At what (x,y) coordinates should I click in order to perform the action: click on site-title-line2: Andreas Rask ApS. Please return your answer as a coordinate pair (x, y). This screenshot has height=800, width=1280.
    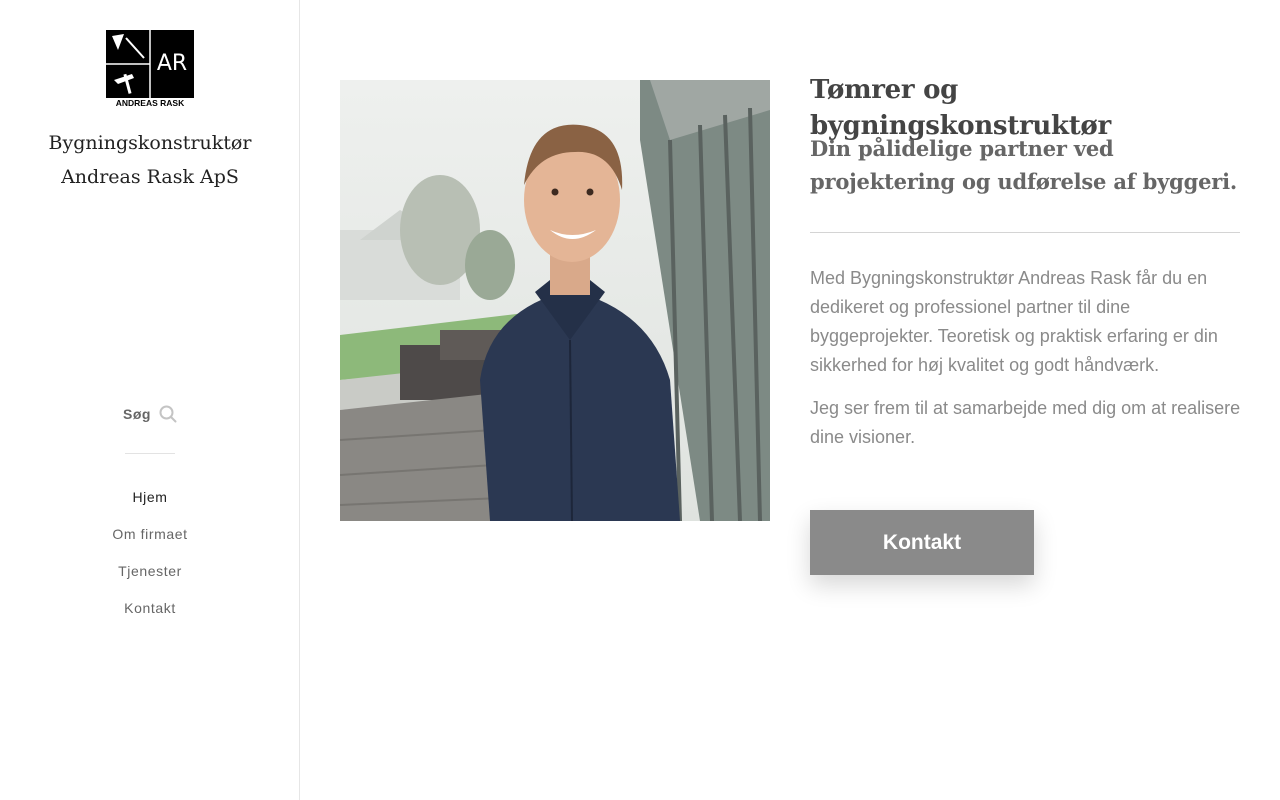
    Looking at the image, I should click on (150, 177).